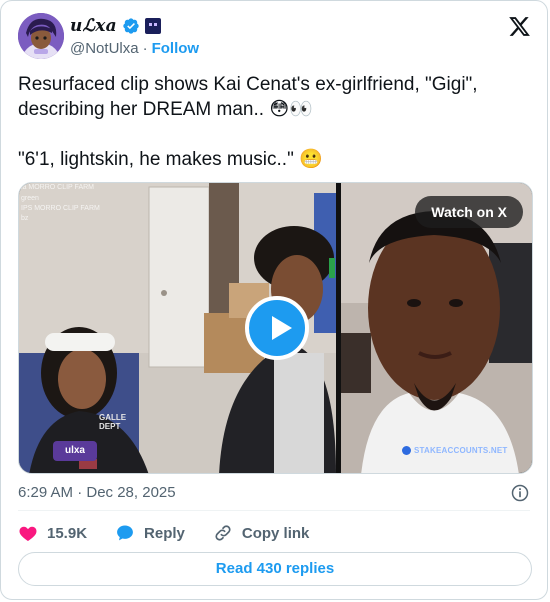  What do you see at coordinates (170, 159) in the screenshot?
I see `tweet-text-line-2: "6'1, lightskin, he makes music.." 😬` at bounding box center [170, 159].